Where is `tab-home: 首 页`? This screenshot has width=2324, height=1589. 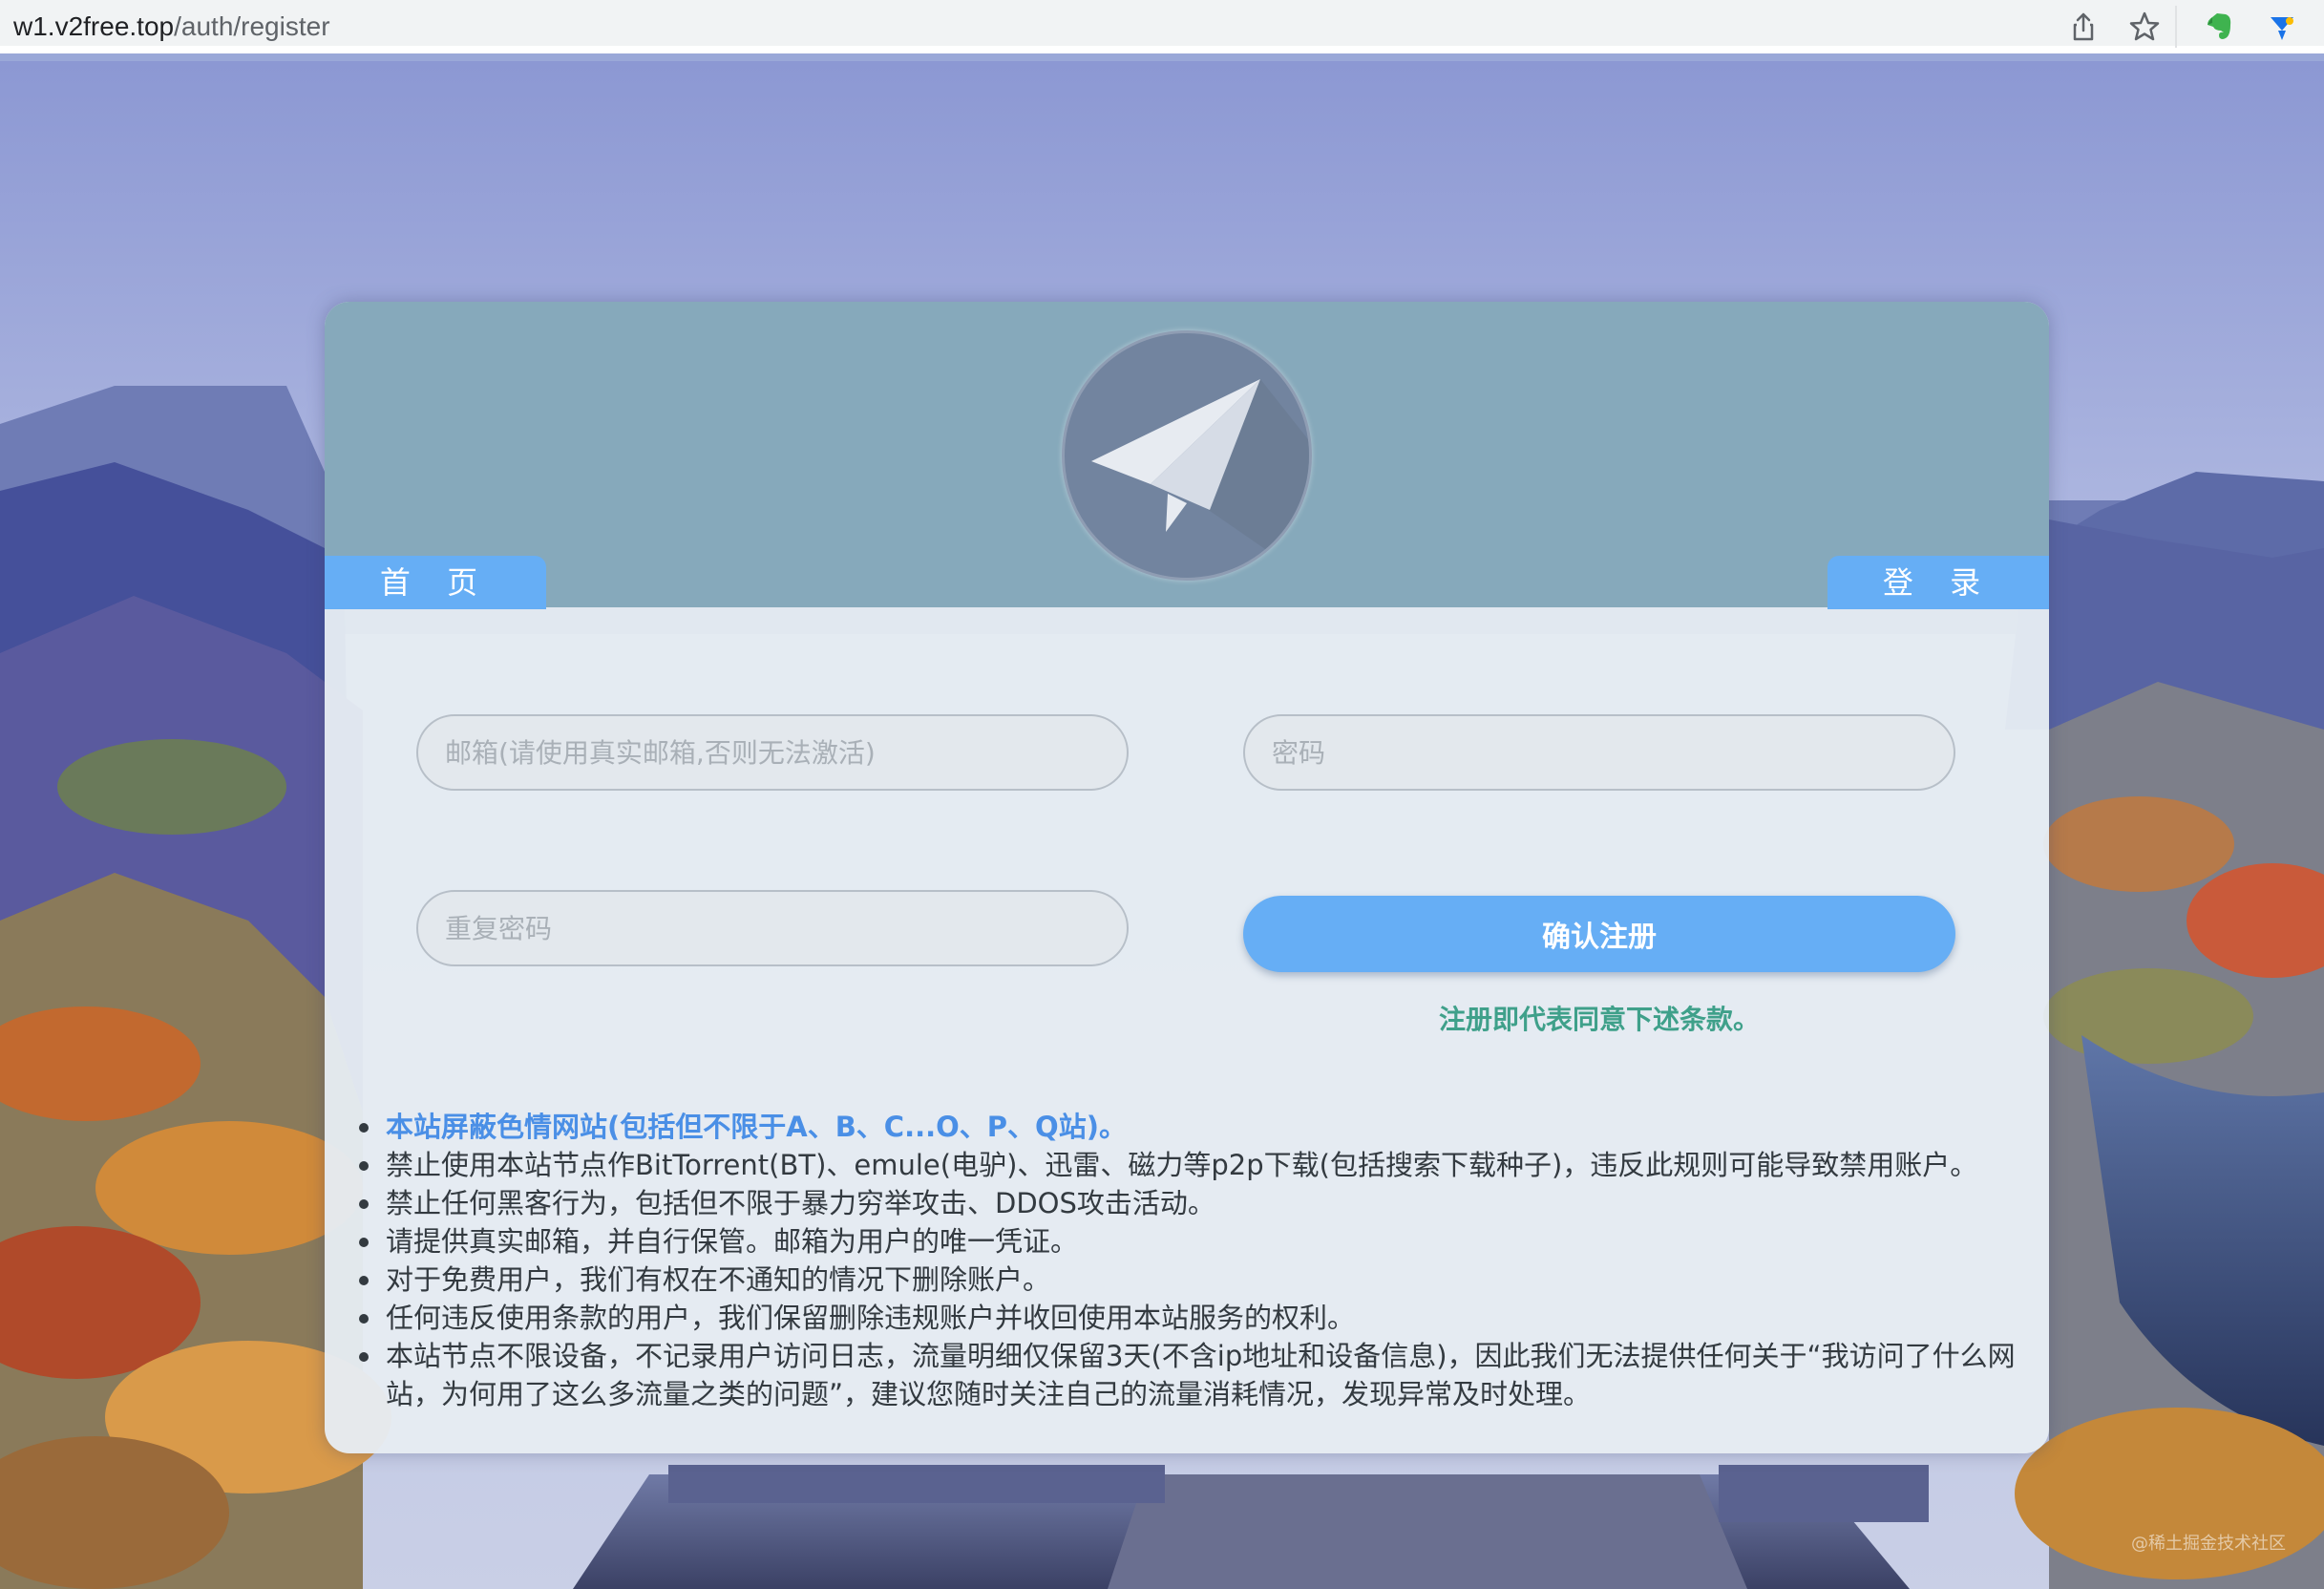
tab-home: 首 页 is located at coordinates (435, 582).